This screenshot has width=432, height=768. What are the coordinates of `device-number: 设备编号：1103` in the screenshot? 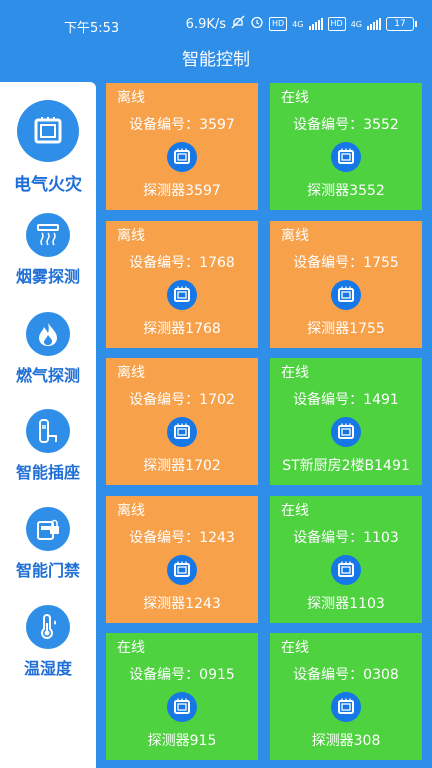 It's located at (346, 537).